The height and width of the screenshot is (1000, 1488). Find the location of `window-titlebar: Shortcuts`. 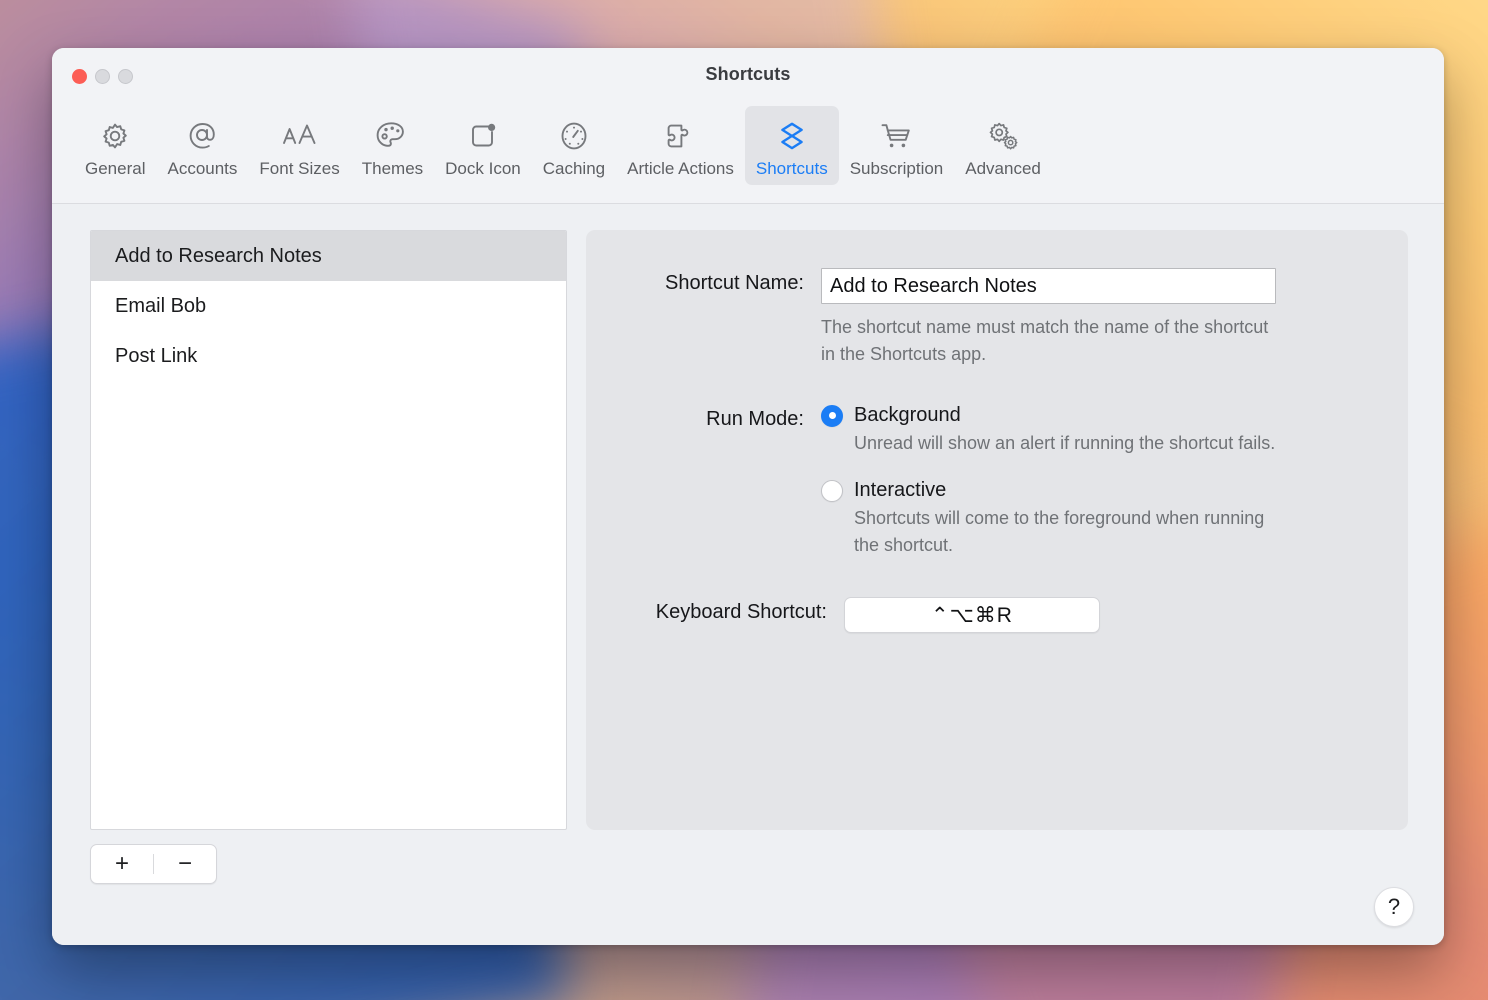

window-titlebar: Shortcuts is located at coordinates (748, 77).